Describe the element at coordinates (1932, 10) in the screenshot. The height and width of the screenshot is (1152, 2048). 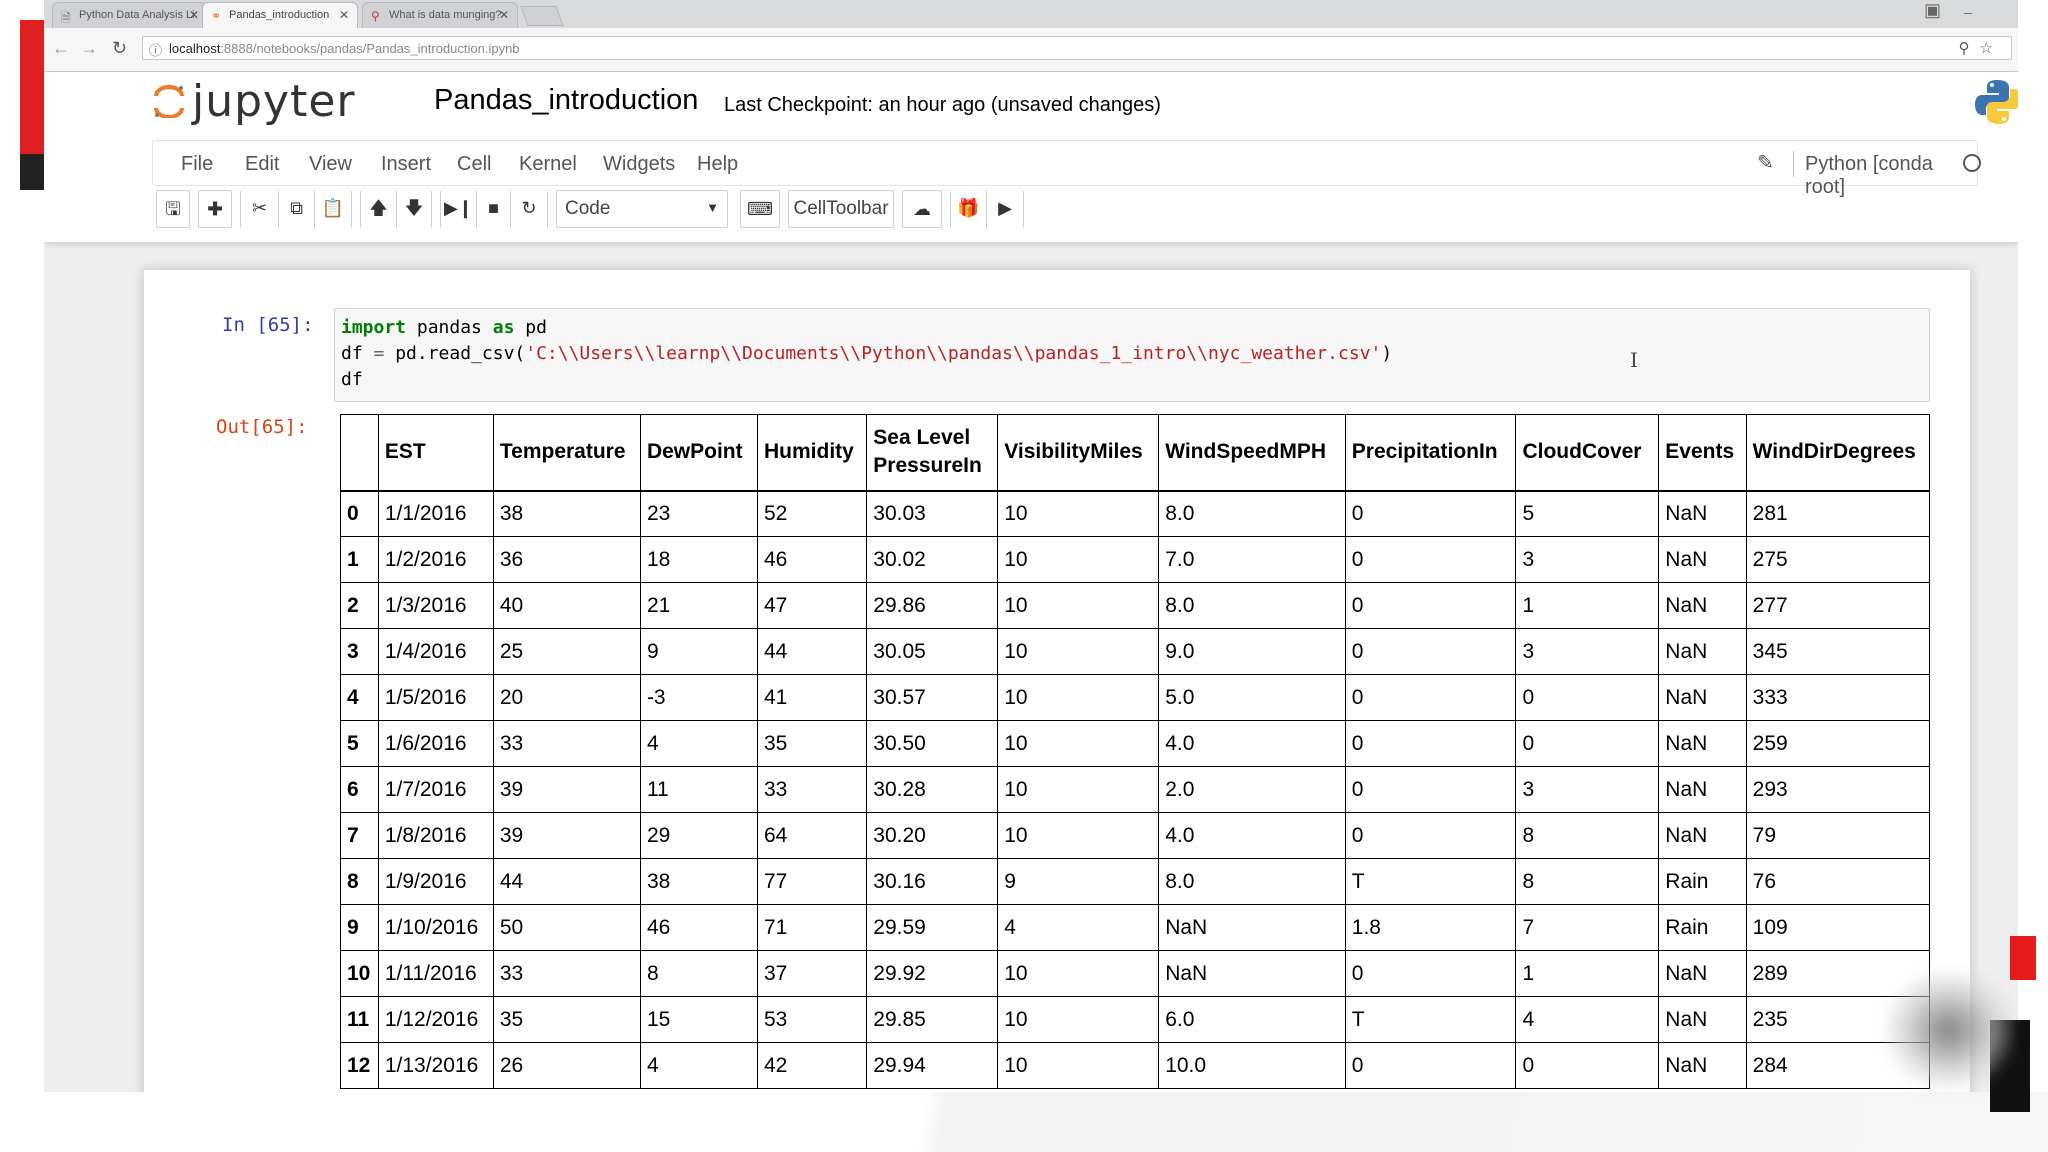
I see `profile-icon: ▣` at that location.